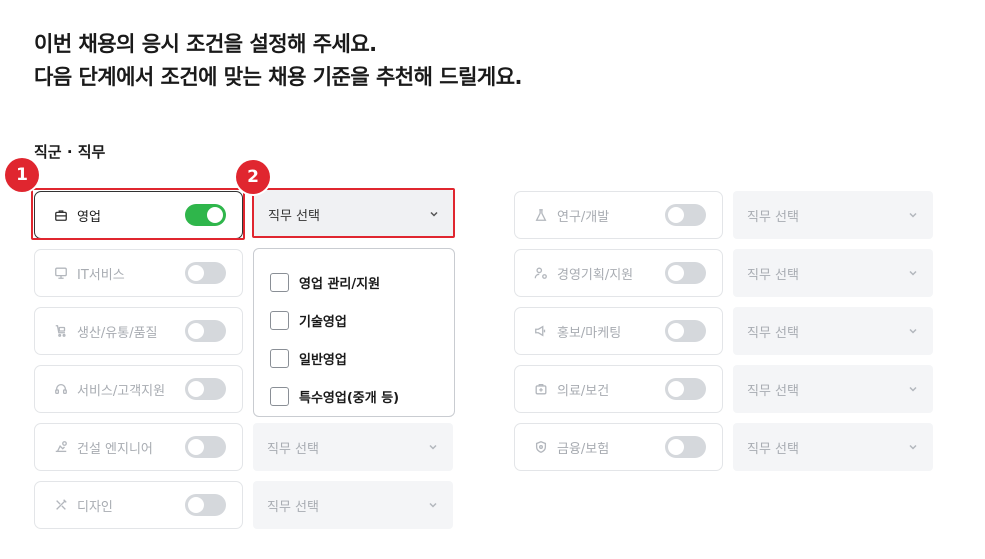 This screenshot has height=559, width=985. What do you see at coordinates (583, 449) in the screenshot?
I see `category-label: 금융/보험` at bounding box center [583, 449].